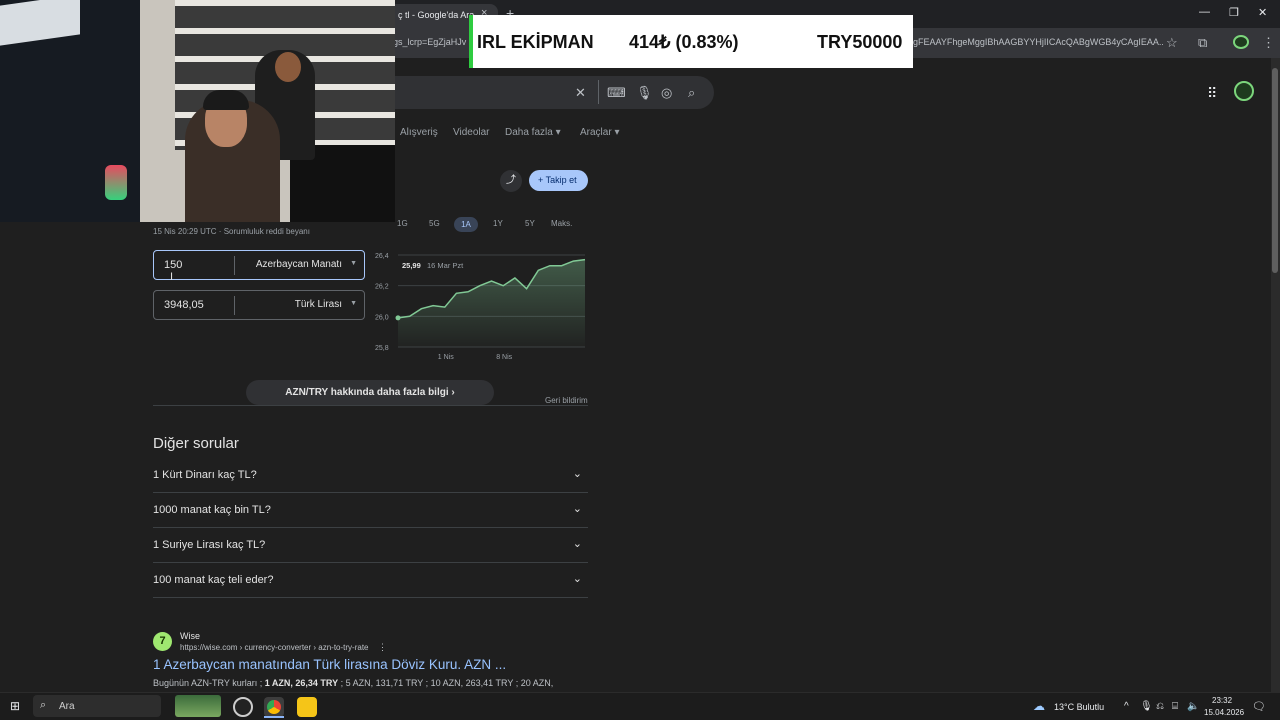 The height and width of the screenshot is (720, 1280). I want to click on y-tick-label: 26,2, so click(382, 287).